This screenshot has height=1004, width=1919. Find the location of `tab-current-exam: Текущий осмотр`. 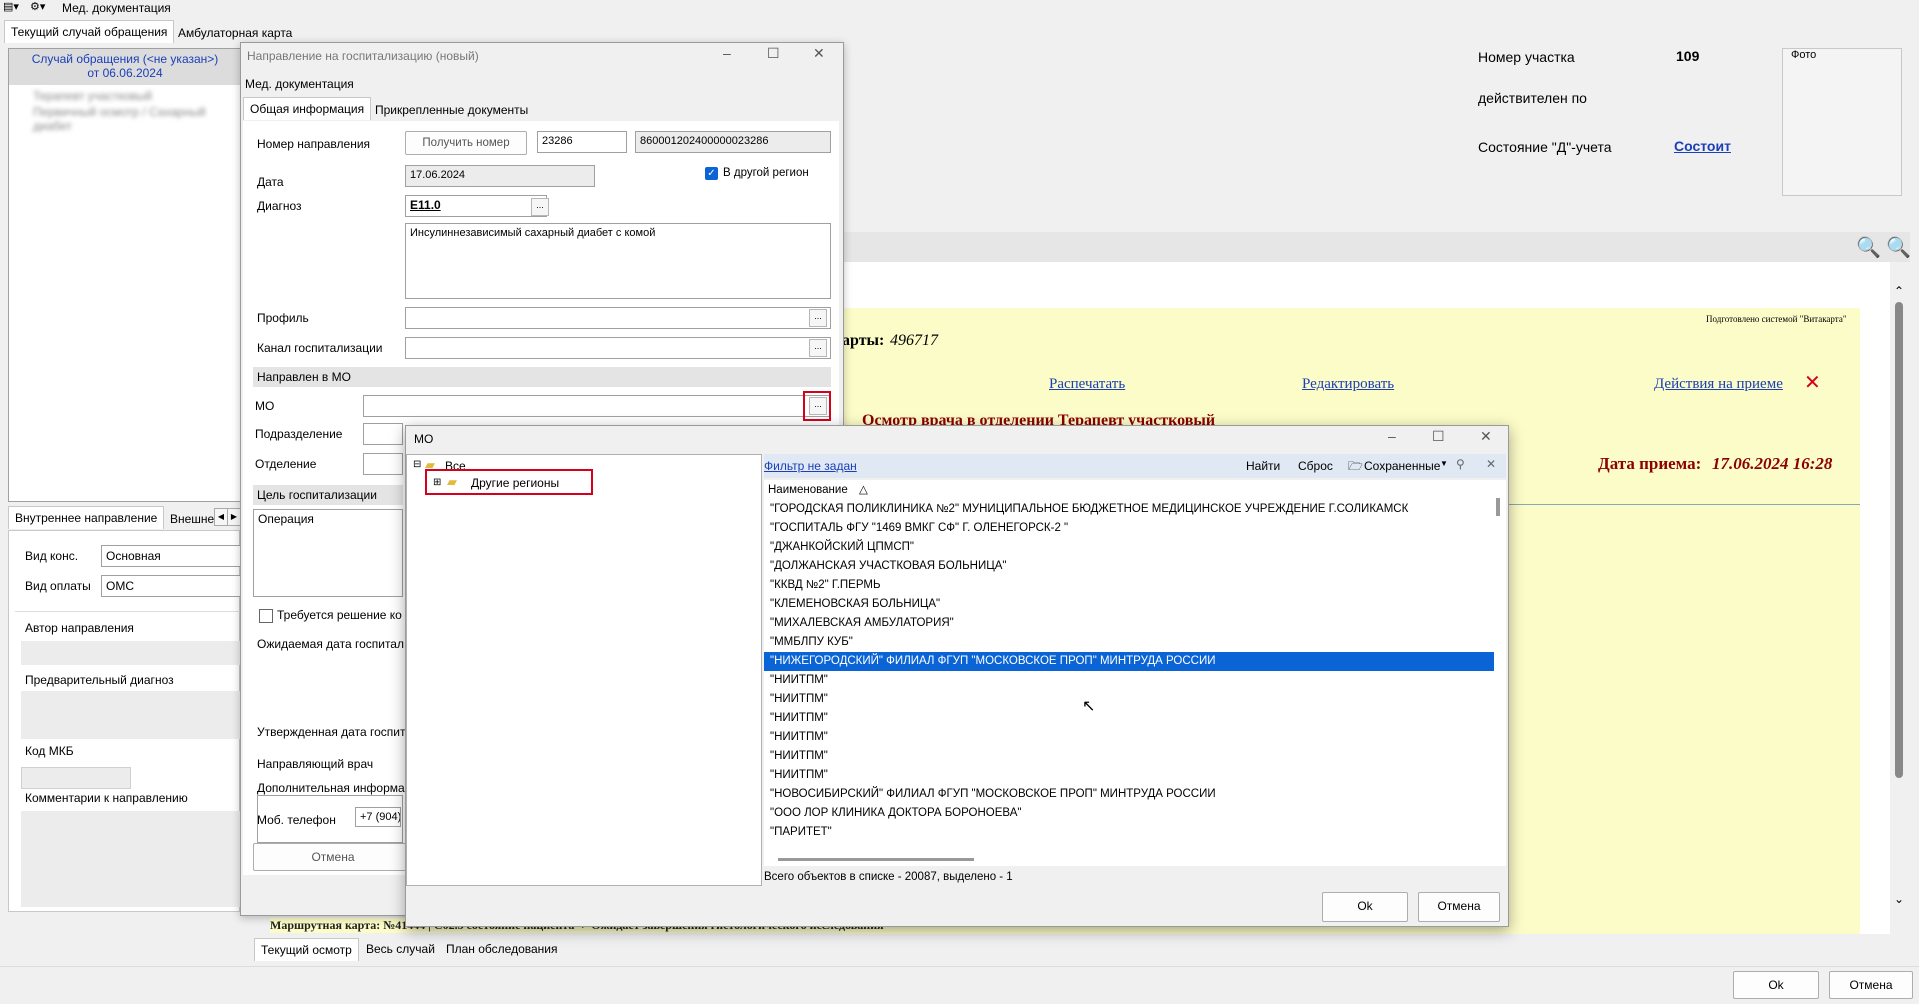

tab-current-exam: Текущий осмотр is located at coordinates (306, 949).